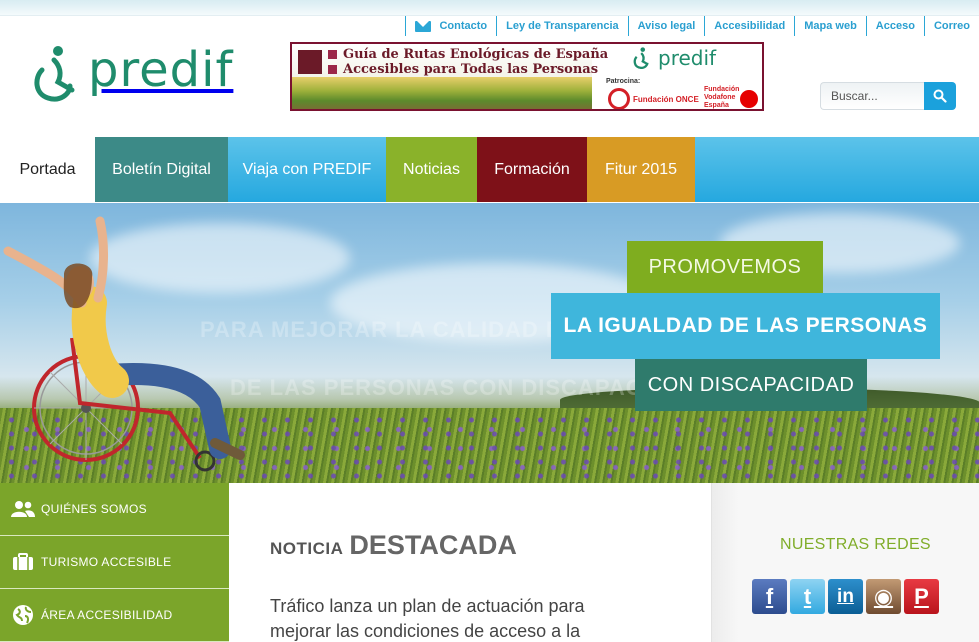 This screenshot has height=642, width=979. What do you see at coordinates (951, 26) in the screenshot?
I see `util-link-correo: Correo` at bounding box center [951, 26].